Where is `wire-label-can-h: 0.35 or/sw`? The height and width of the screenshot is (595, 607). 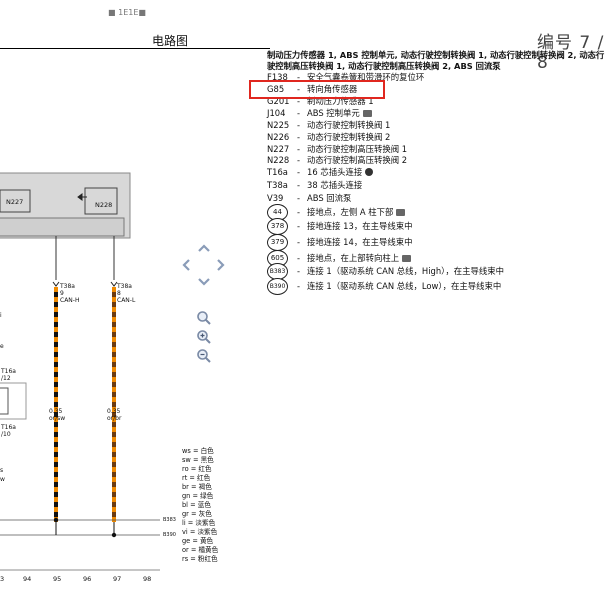 wire-label-can-h: 0.35 or/sw is located at coordinates (57, 415).